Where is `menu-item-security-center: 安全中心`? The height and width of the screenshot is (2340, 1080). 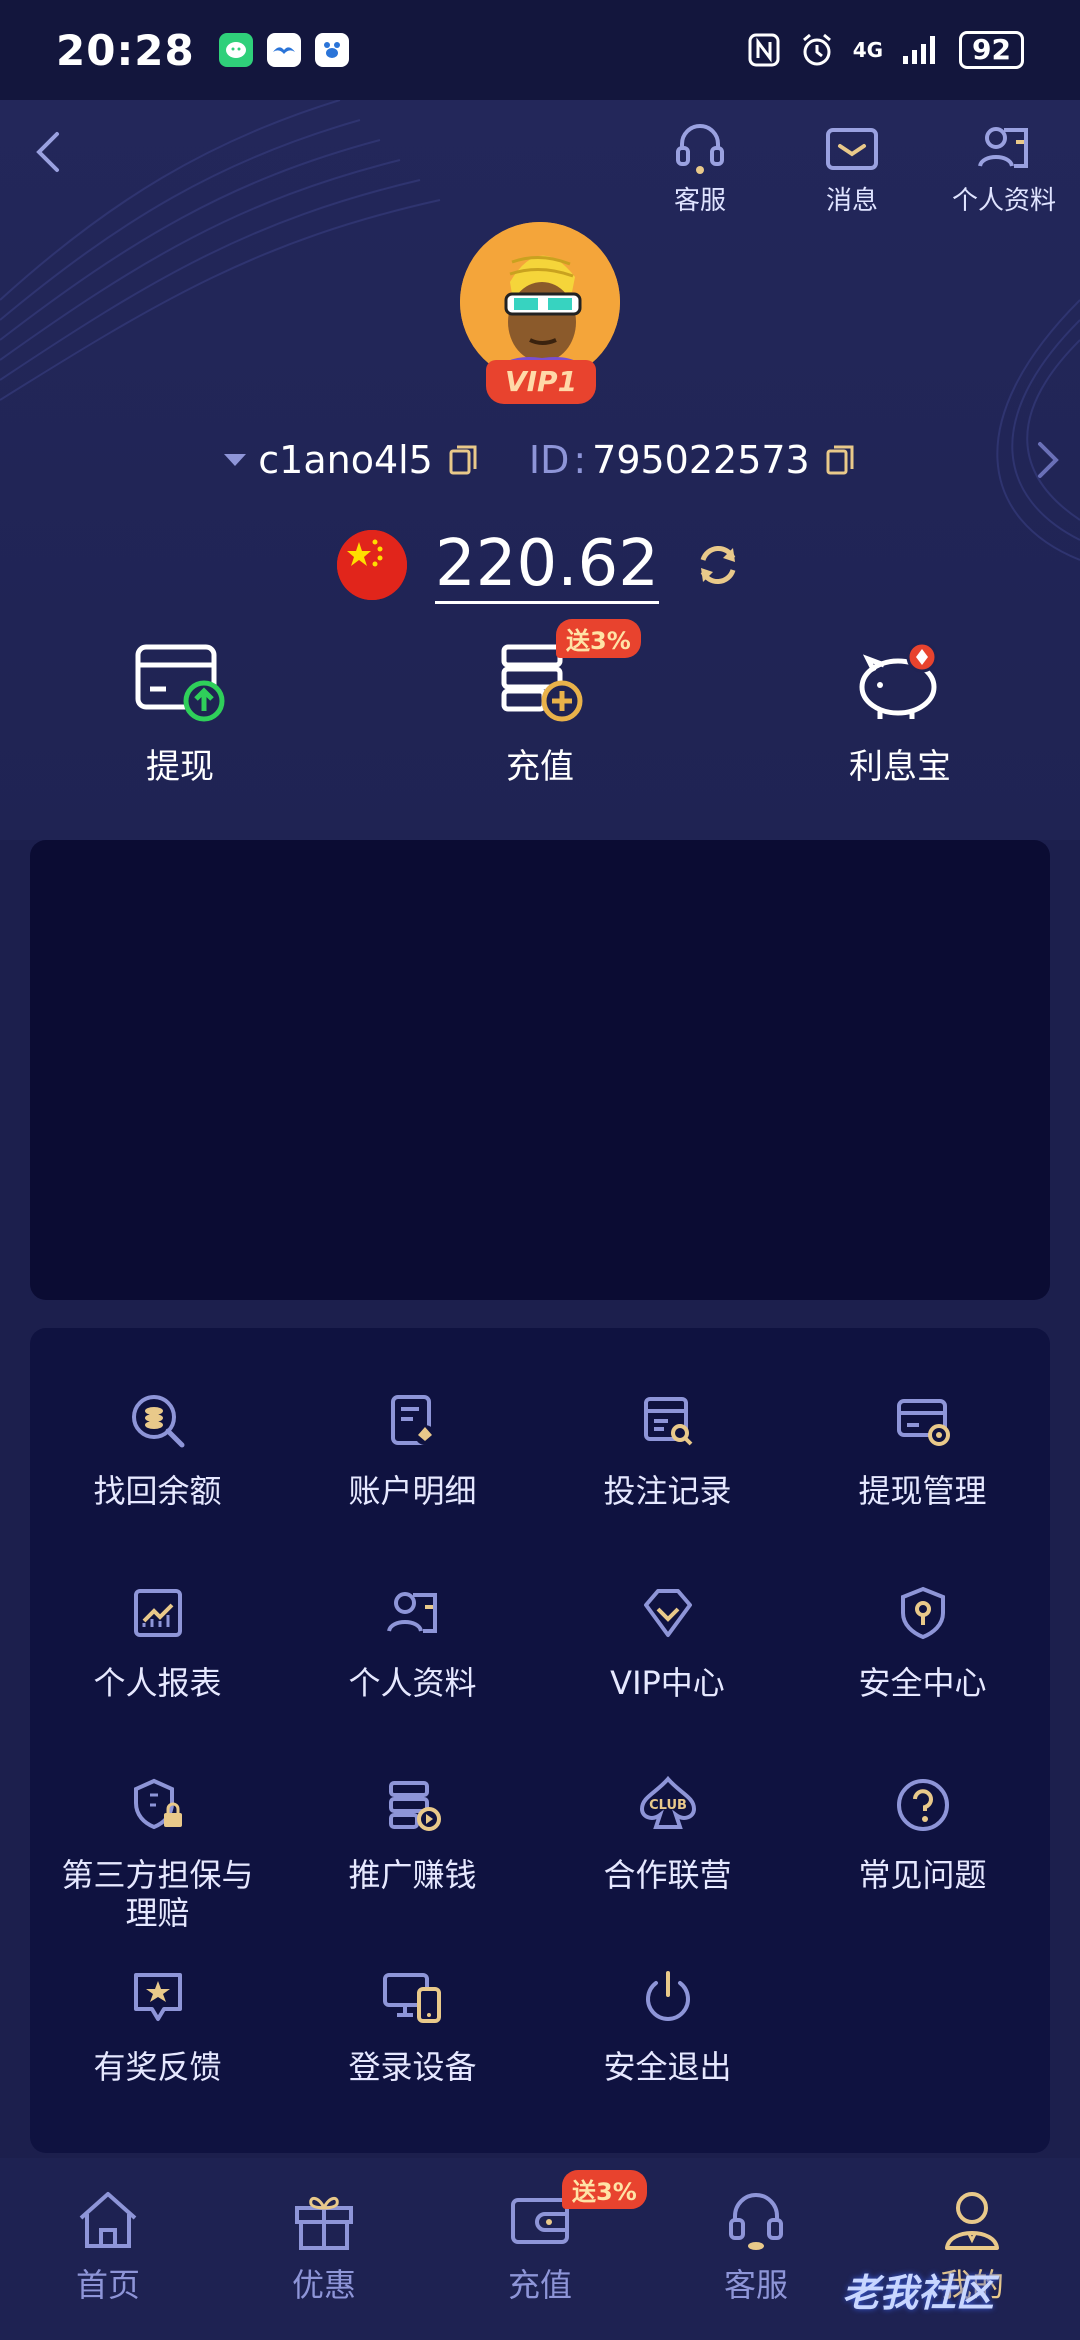
menu-item-security-center: 安全中心 is located at coordinates (922, 1640).